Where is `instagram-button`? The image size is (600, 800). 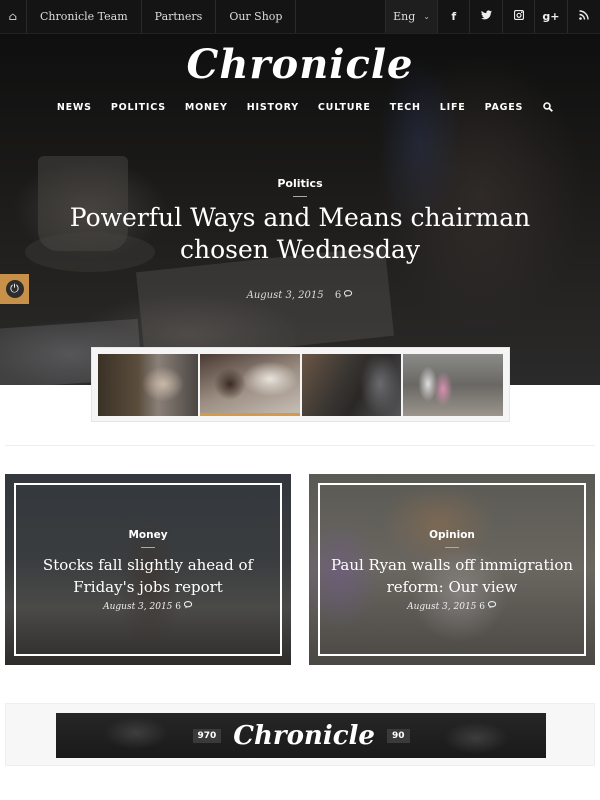 instagram-button is located at coordinates (519, 16).